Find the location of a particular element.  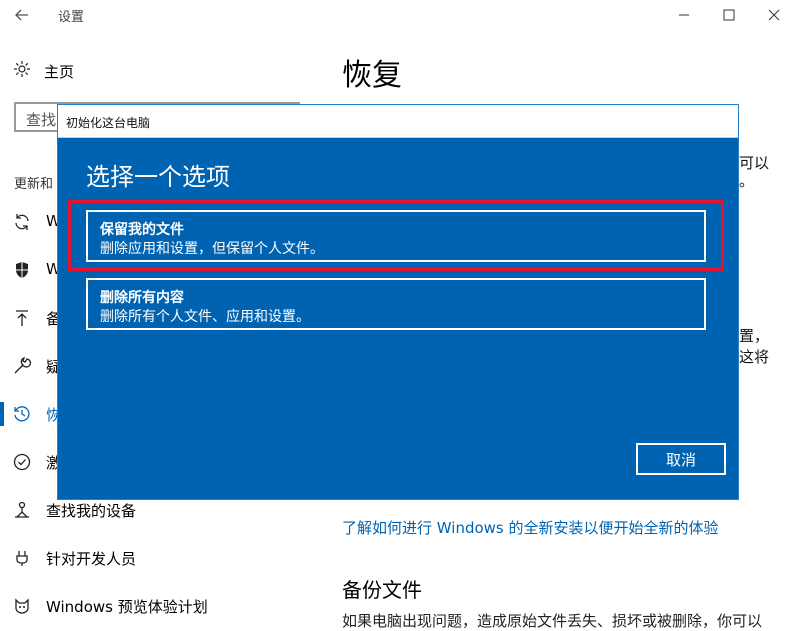

person-location-icon is located at coordinates (22, 510).